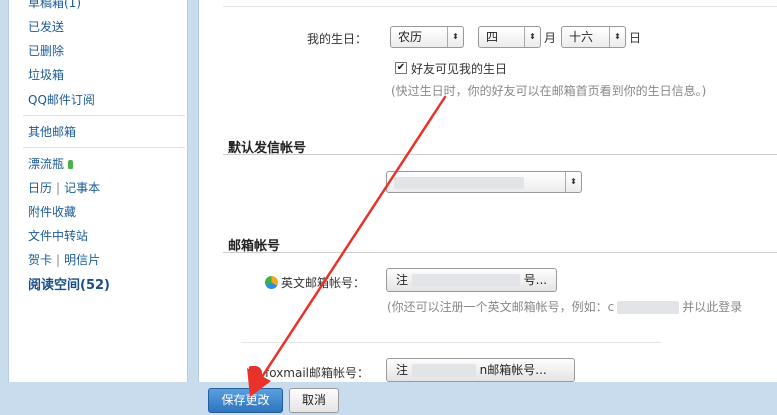 The width and height of the screenshot is (777, 415). What do you see at coordinates (581, 37) in the screenshot?
I see `birth-day-value: 十六` at bounding box center [581, 37].